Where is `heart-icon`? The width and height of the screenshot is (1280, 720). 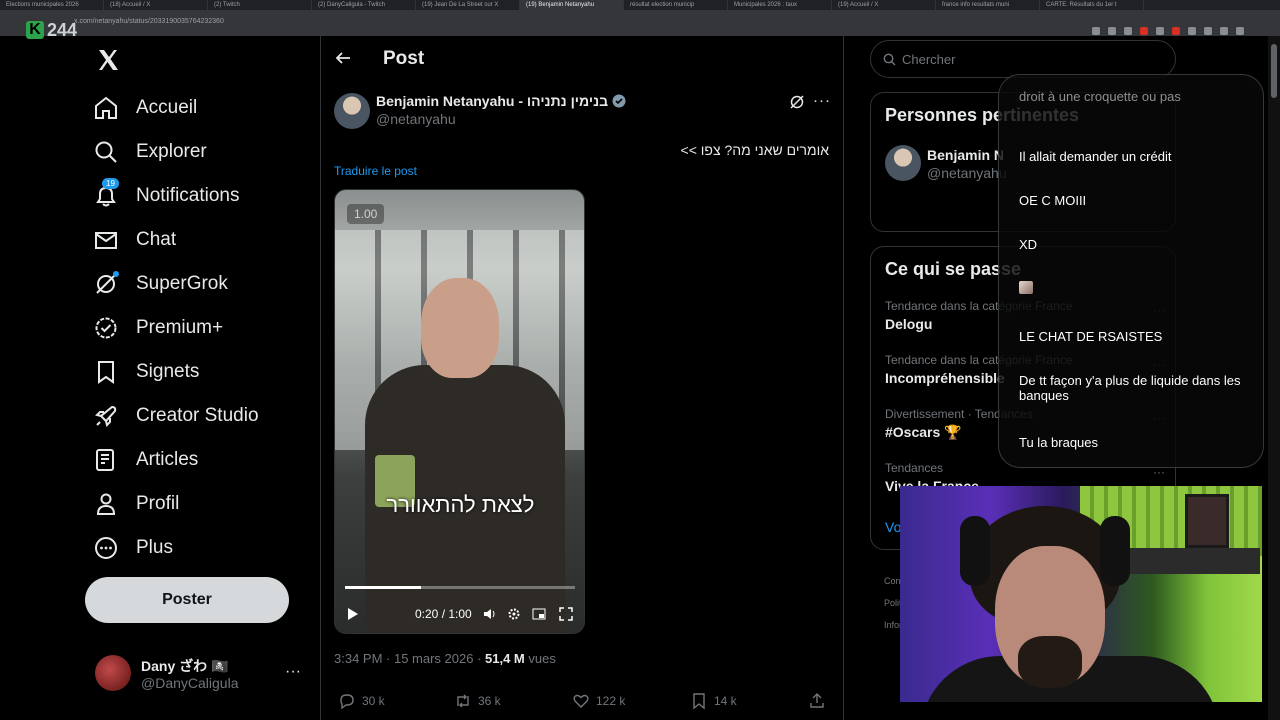 heart-icon is located at coordinates (581, 701).